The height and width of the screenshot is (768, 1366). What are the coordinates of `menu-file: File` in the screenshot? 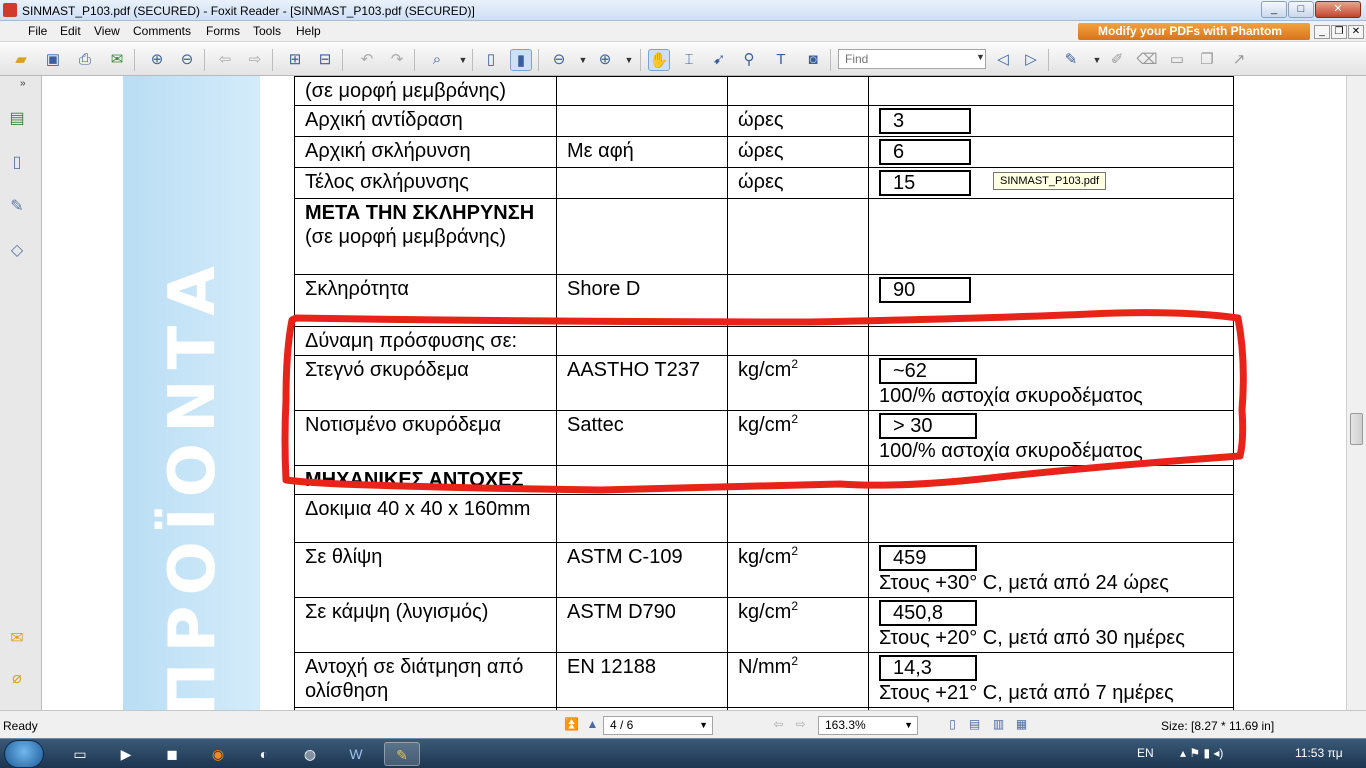 It's located at (37, 31).